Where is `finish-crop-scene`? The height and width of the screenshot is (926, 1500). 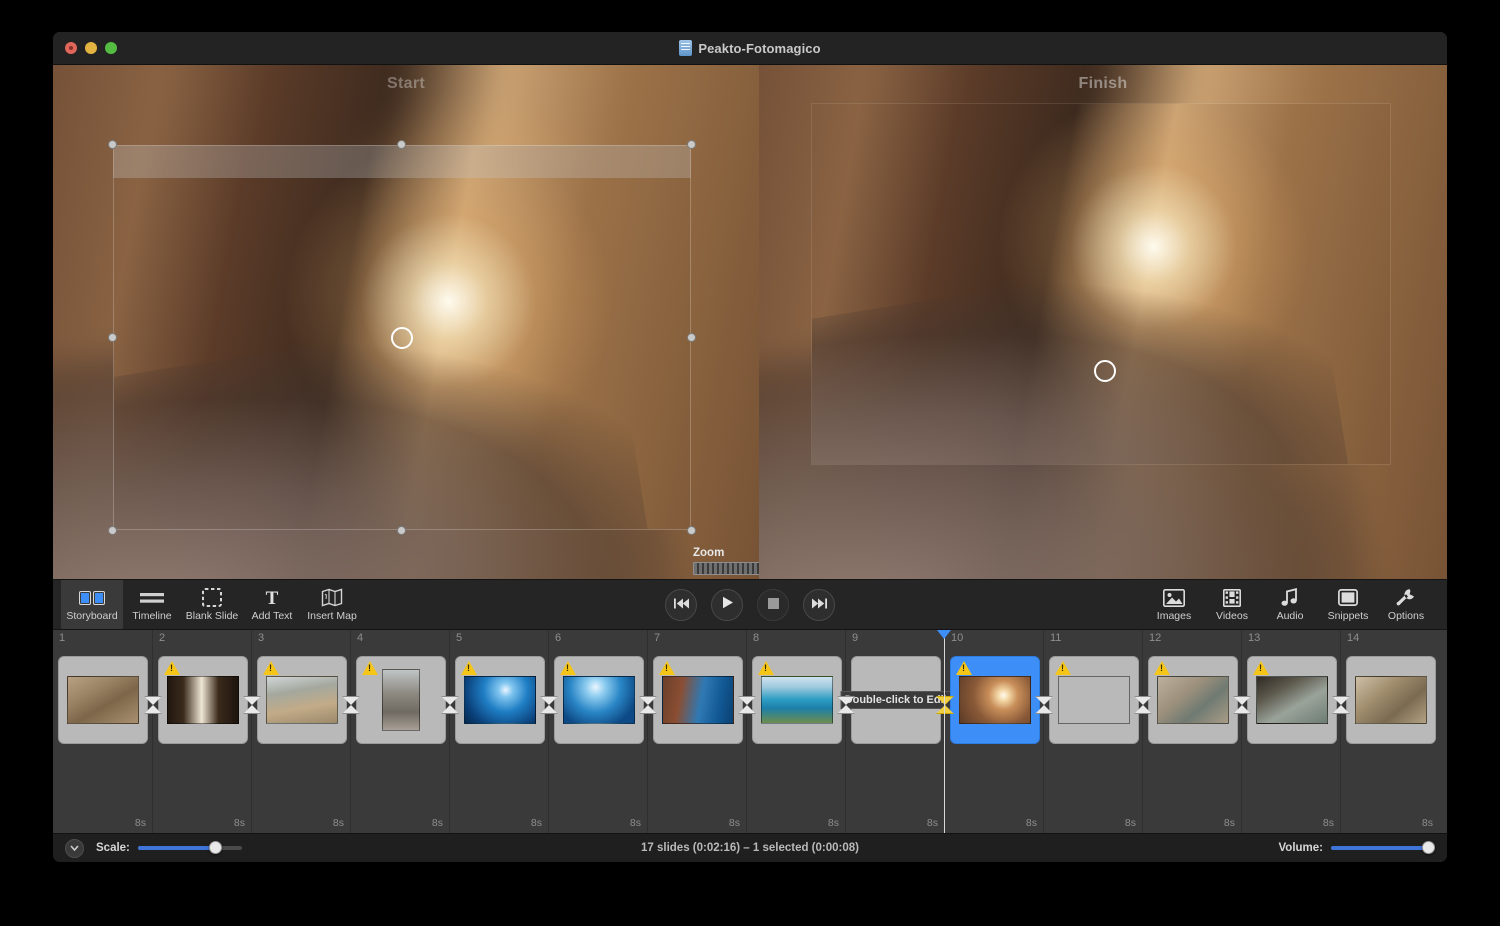 finish-crop-scene is located at coordinates (1101, 284).